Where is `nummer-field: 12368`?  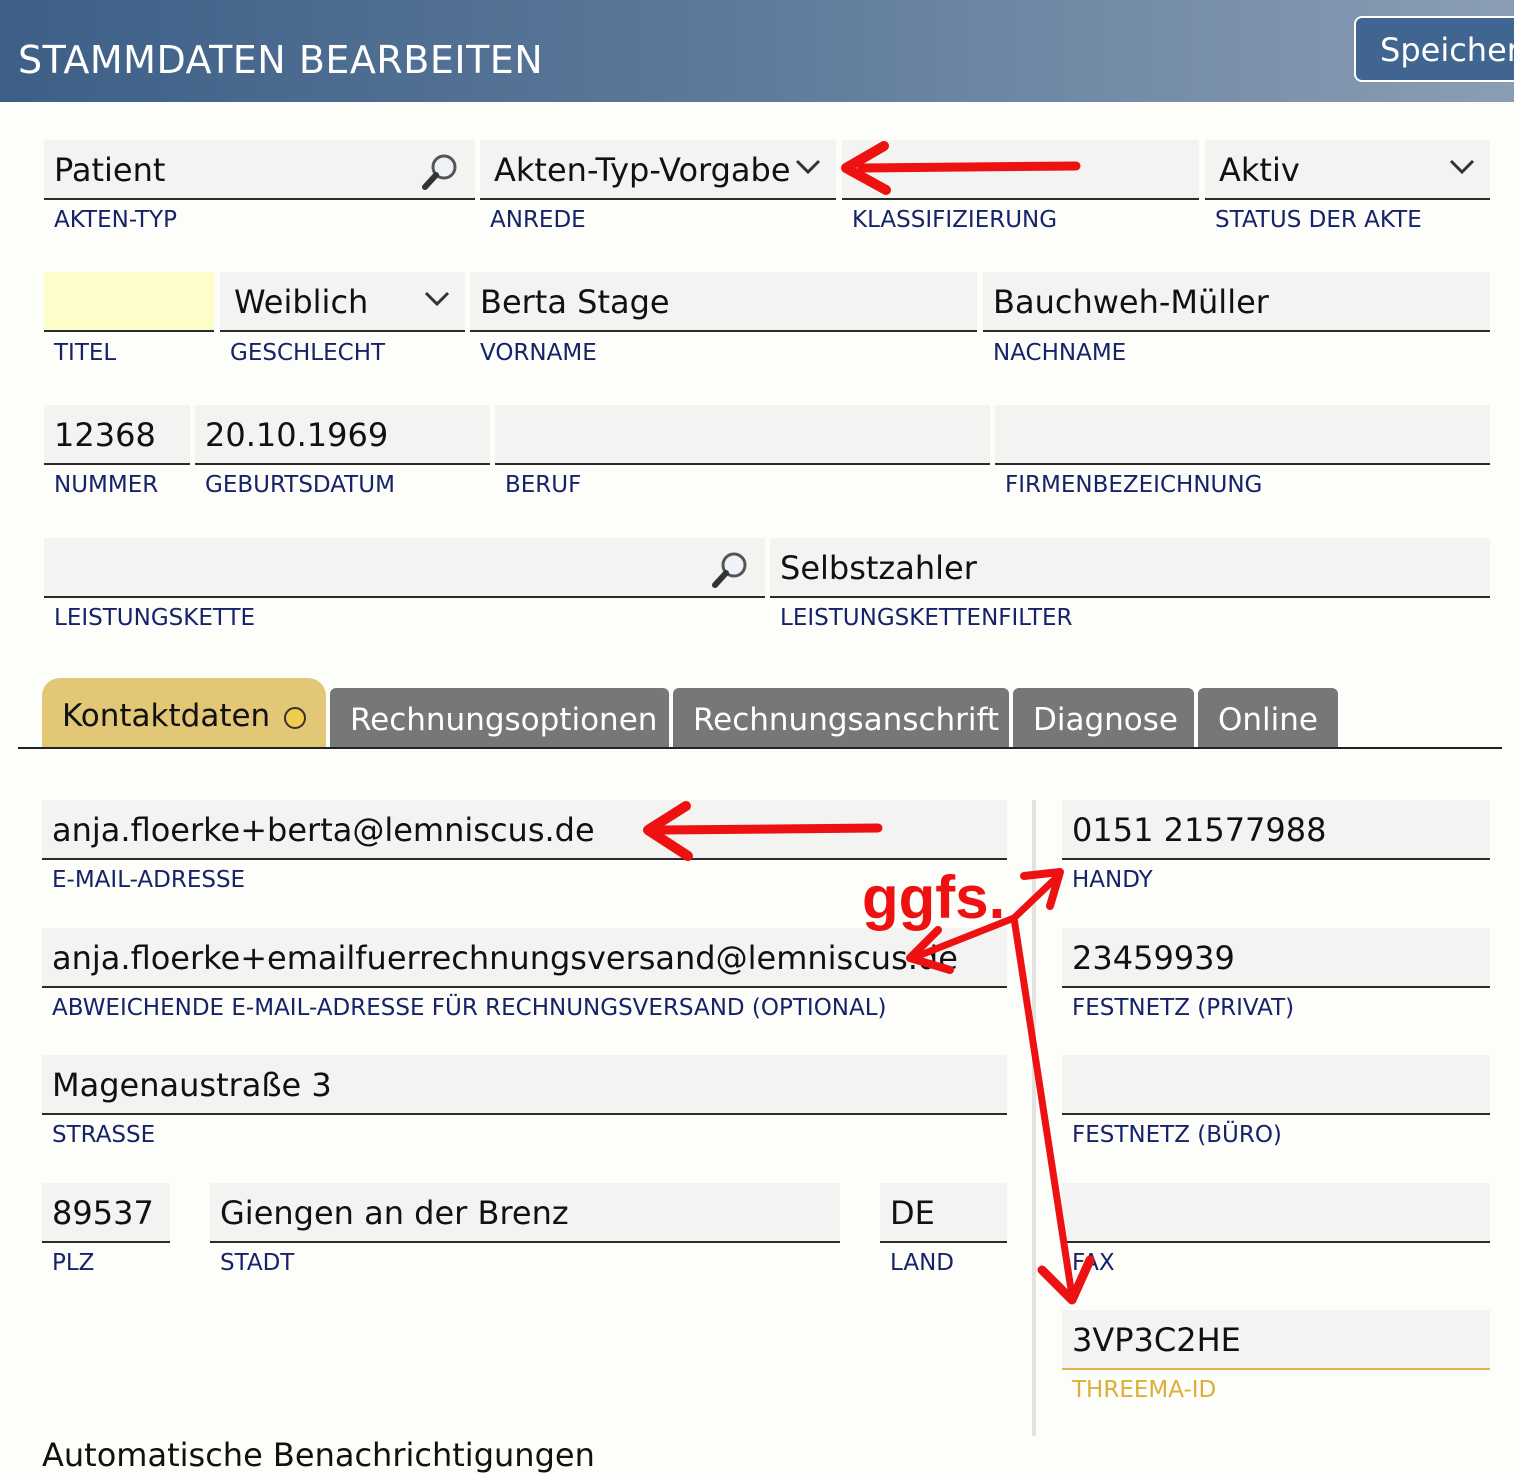 nummer-field: 12368 is located at coordinates (117, 435).